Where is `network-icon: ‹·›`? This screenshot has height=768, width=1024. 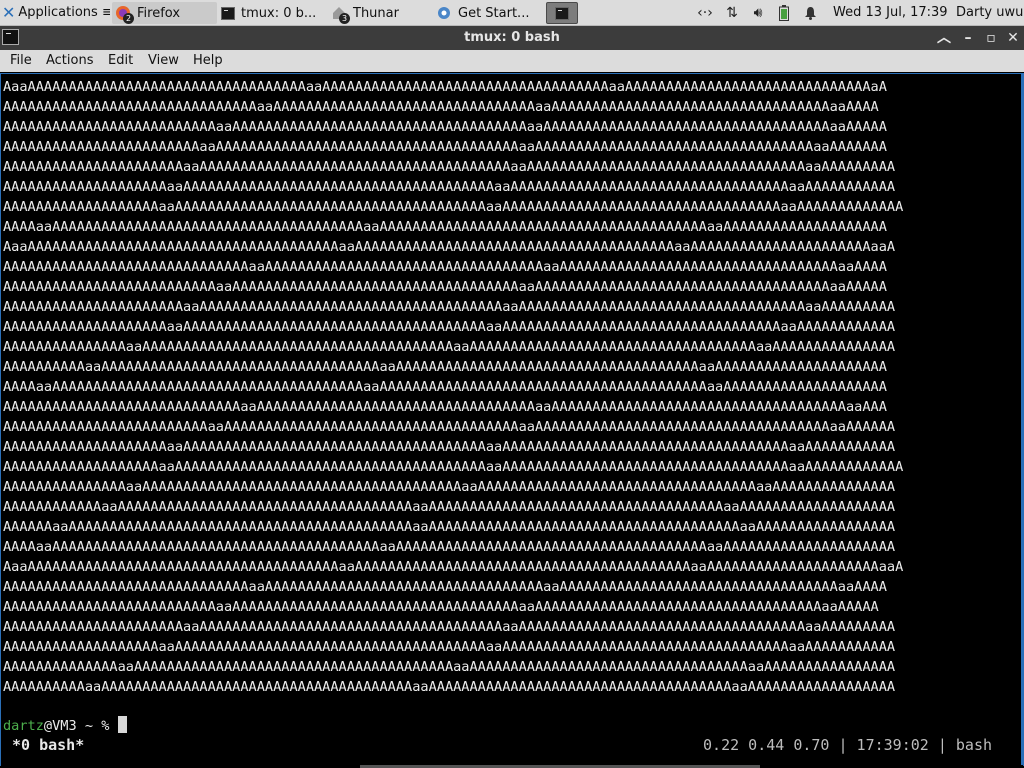 network-icon: ‹·› is located at coordinates (705, 12).